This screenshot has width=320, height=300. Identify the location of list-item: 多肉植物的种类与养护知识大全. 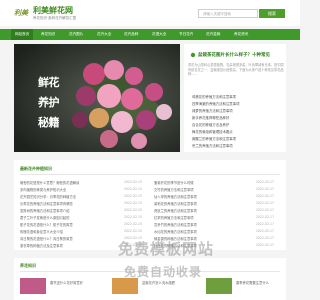
(65, 189).